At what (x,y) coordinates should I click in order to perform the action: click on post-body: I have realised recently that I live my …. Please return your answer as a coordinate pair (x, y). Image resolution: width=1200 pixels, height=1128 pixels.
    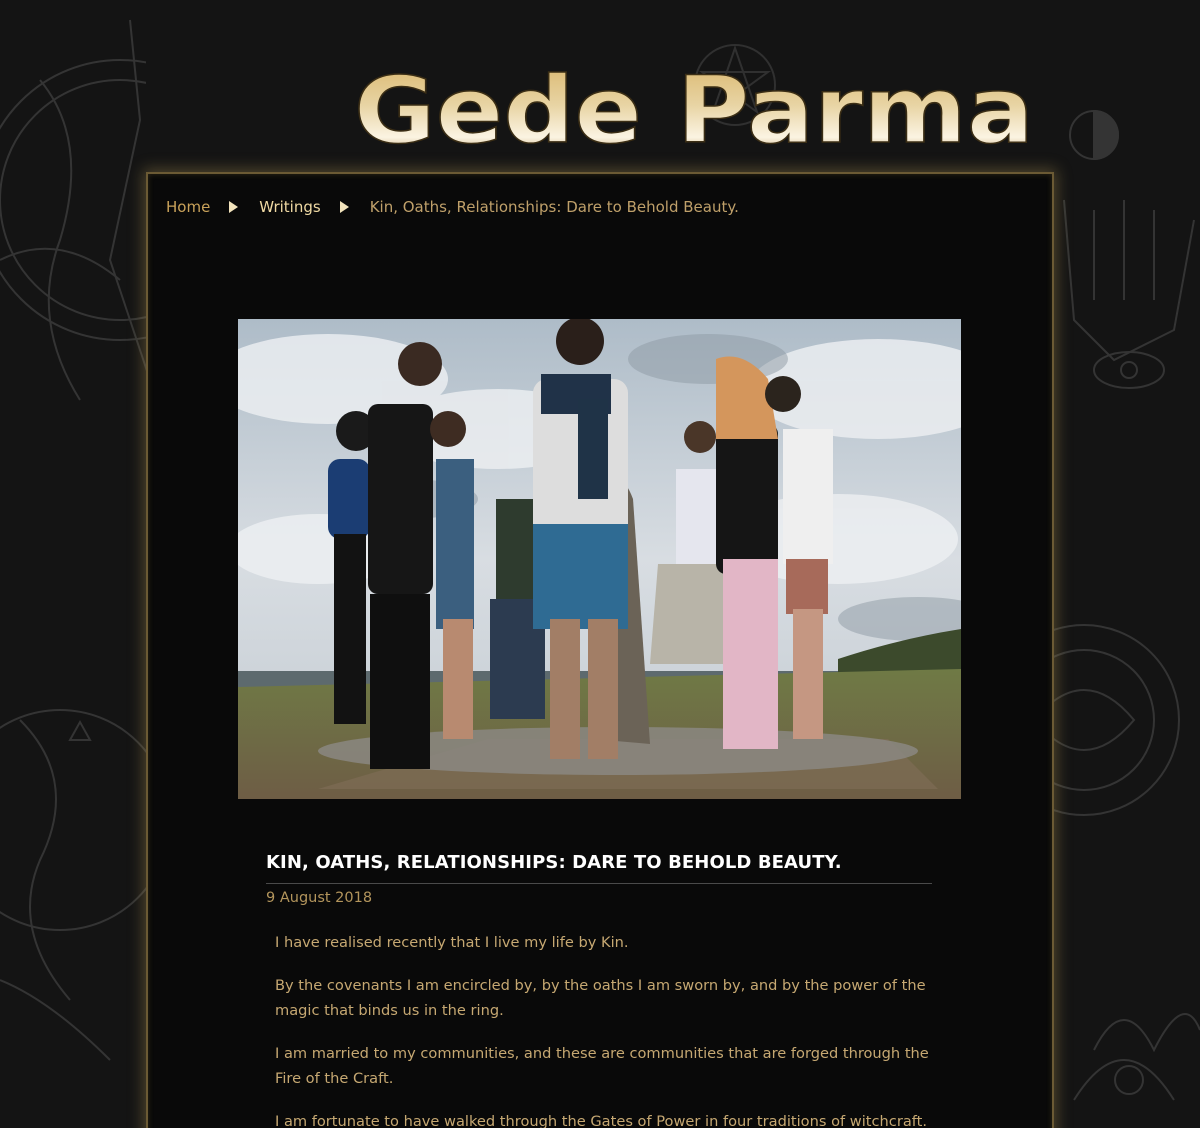
    Looking at the image, I should click on (605, 1029).